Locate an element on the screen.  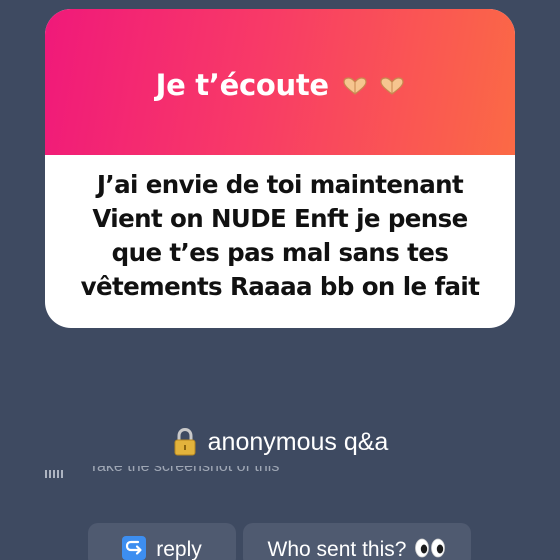
question-line: vêtements Raaaa bb on le fait is located at coordinates (280, 286).